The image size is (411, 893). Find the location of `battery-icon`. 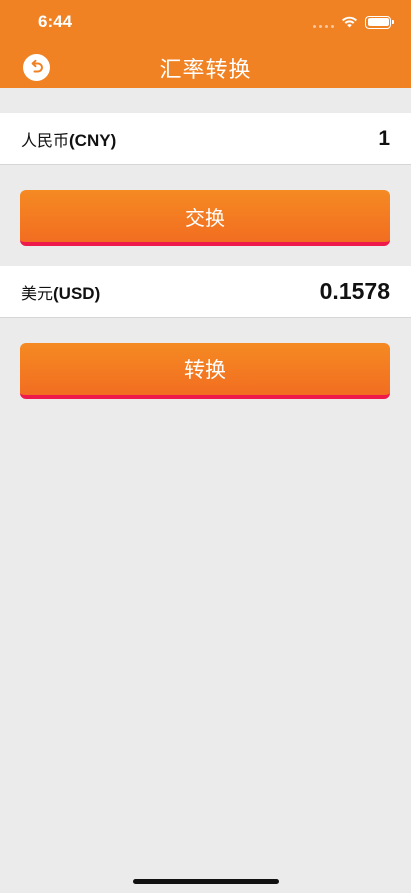

battery-icon is located at coordinates (379, 22).